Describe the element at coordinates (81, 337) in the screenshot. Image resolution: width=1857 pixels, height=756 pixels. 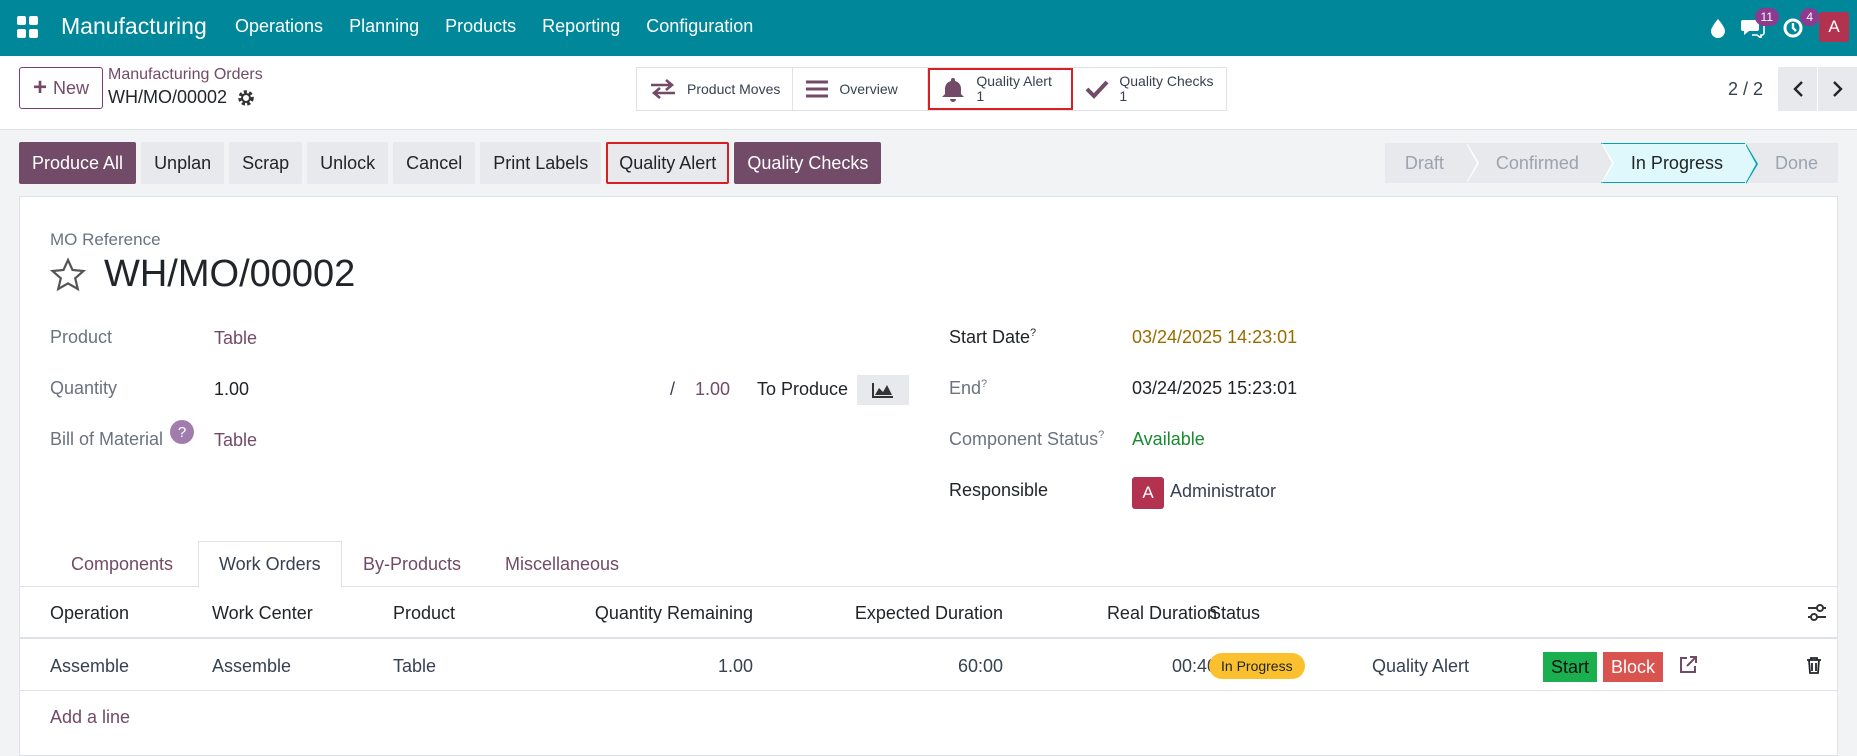
I see `product-label: Product` at that location.